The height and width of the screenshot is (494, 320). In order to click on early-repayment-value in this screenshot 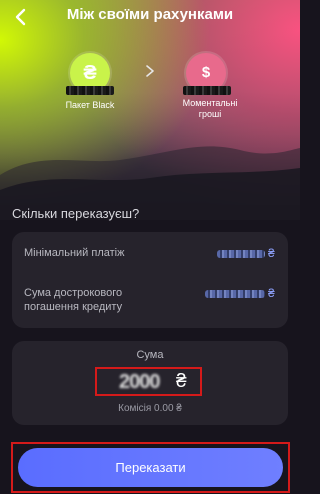, I will do `click(235, 294)`.